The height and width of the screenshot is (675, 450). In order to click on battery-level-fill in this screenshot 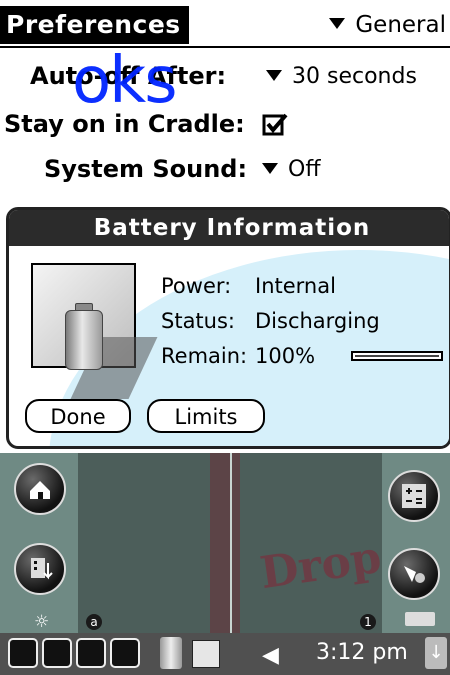, I will do `click(397, 356)`.